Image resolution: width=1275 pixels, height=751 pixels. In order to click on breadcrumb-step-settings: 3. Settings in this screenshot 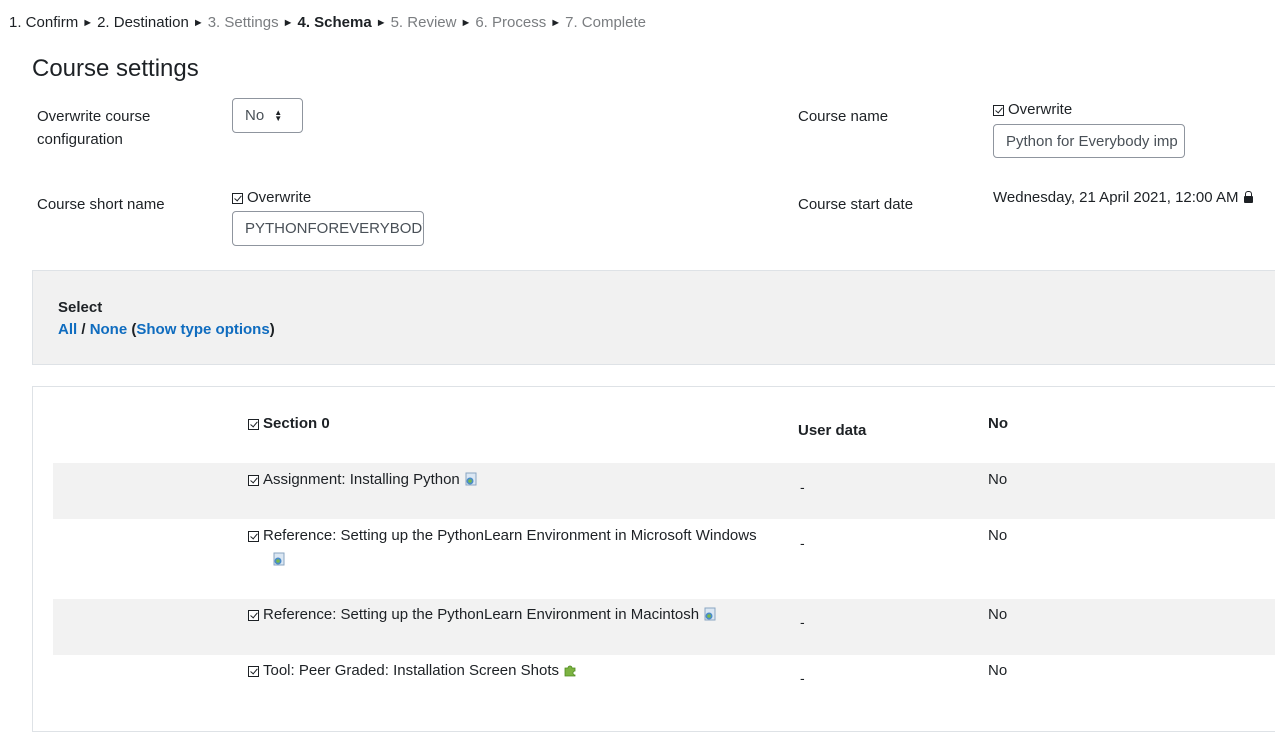, I will do `click(243, 22)`.